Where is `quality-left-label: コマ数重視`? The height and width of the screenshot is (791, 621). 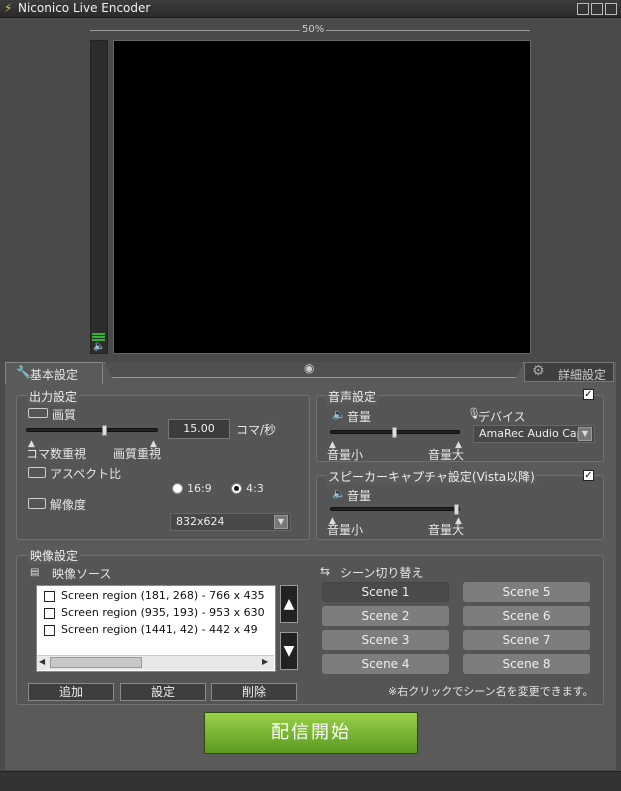
quality-left-label: コマ数重視 is located at coordinates (56, 454).